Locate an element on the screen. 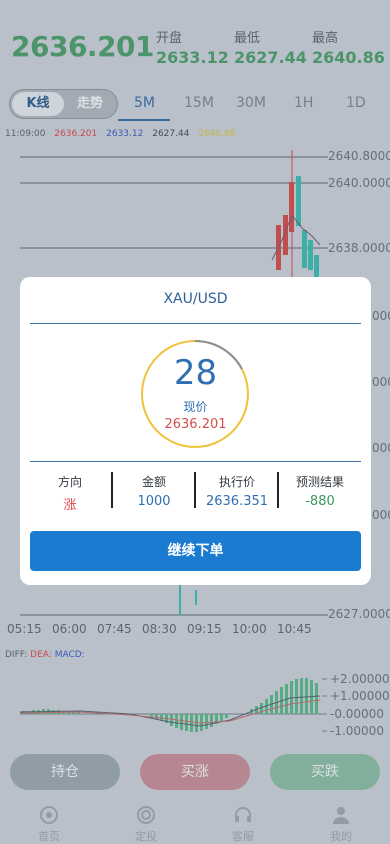  predicted-result-label: 预测结果 is located at coordinates (319, 482).